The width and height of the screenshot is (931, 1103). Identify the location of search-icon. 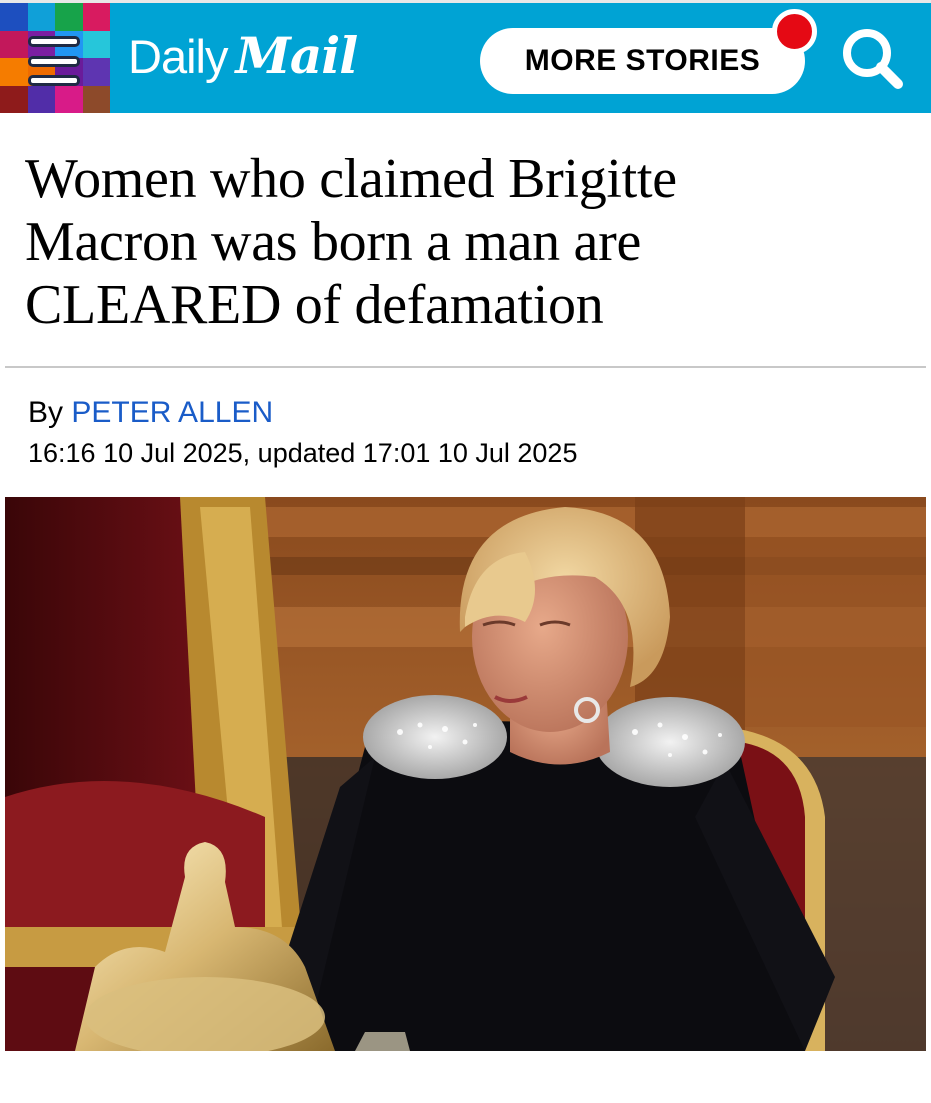
(873, 59).